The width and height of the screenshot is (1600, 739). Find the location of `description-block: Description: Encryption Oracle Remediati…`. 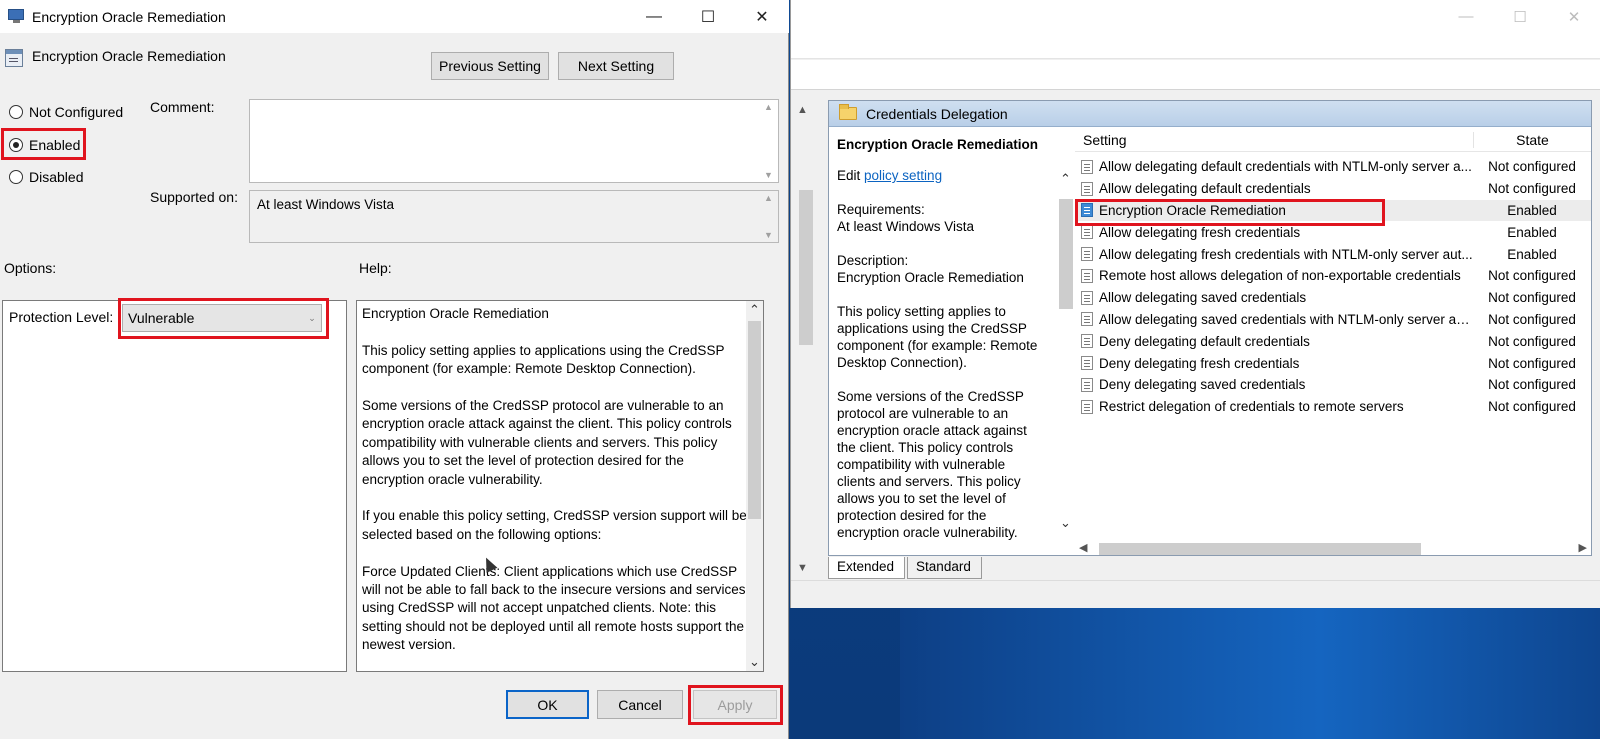

description-block: Description: Encryption Oracle Remediati… is located at coordinates (942, 269).